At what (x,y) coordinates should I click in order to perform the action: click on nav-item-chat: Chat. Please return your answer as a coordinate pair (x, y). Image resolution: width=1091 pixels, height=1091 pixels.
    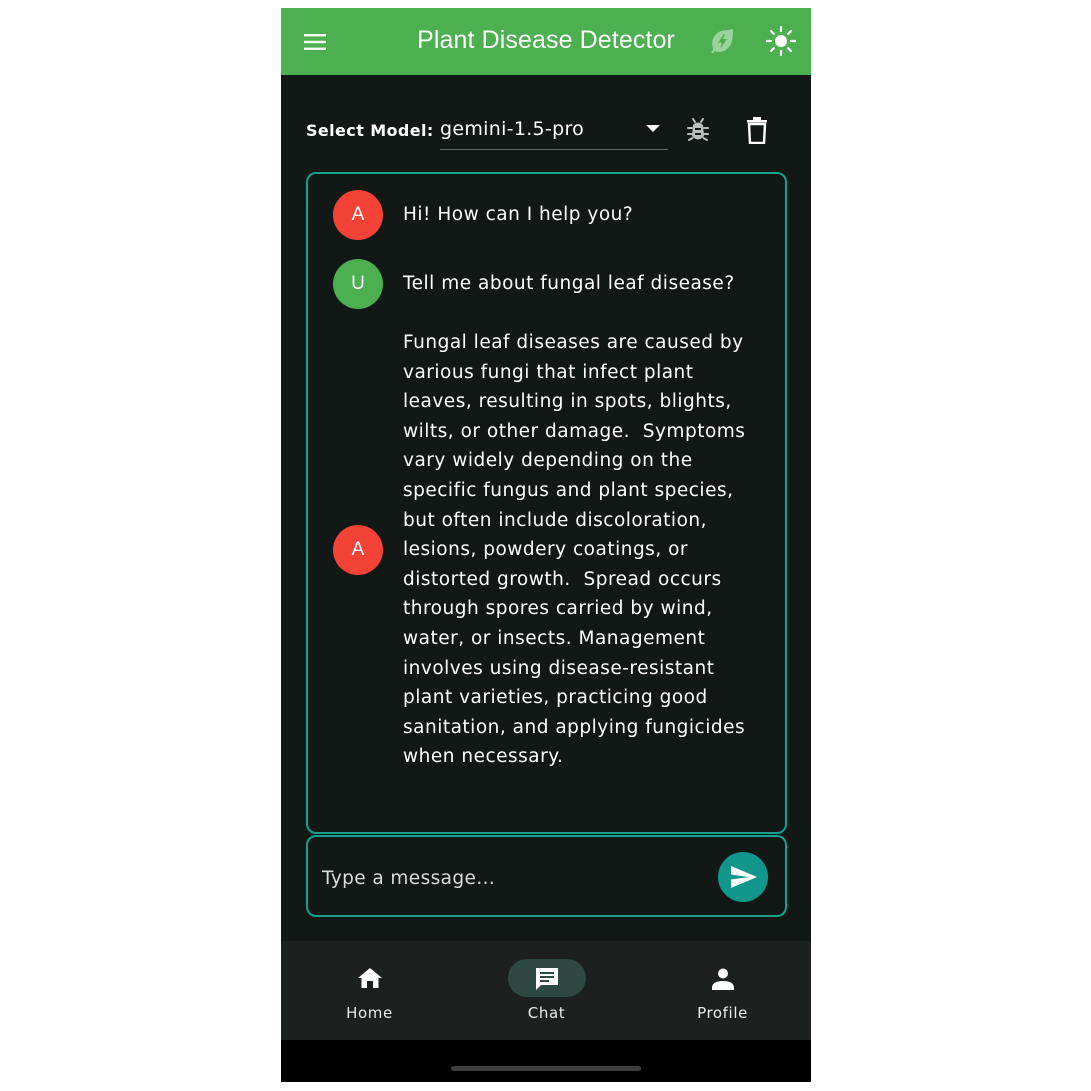
    Looking at the image, I should click on (546, 990).